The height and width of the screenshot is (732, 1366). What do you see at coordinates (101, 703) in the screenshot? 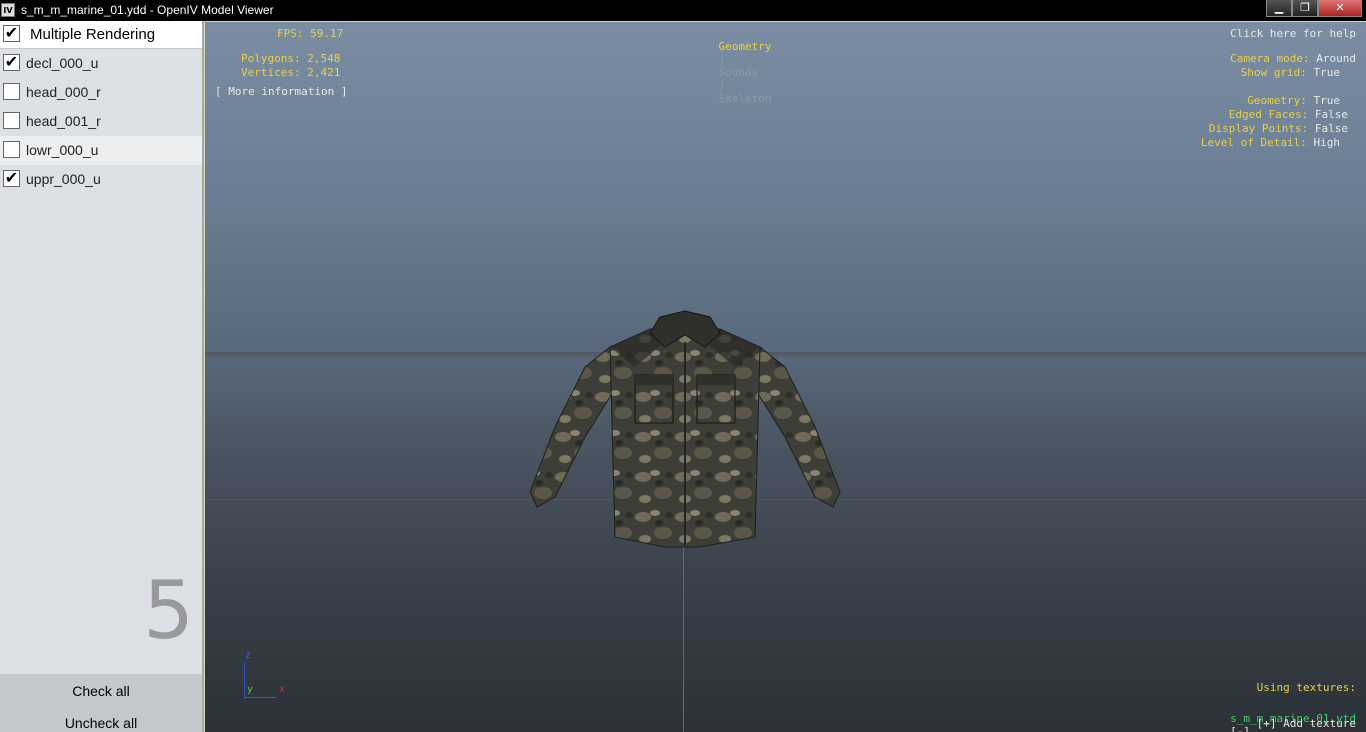
I see `panel-buttons: Check all Uncheck all` at bounding box center [101, 703].